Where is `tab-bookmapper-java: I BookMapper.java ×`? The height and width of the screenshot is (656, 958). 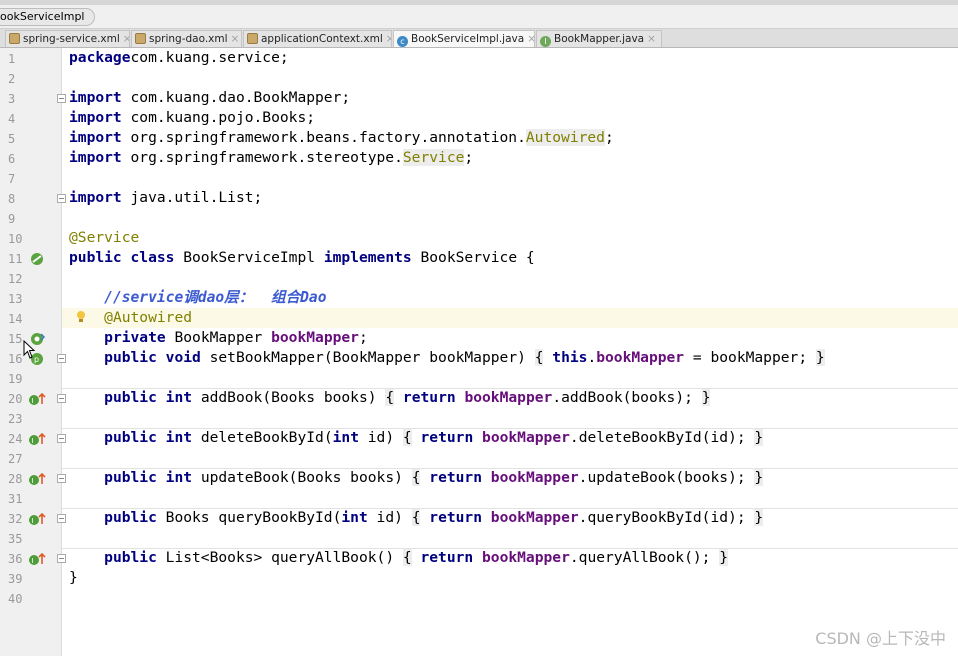 tab-bookmapper-java: I BookMapper.java × is located at coordinates (599, 38).